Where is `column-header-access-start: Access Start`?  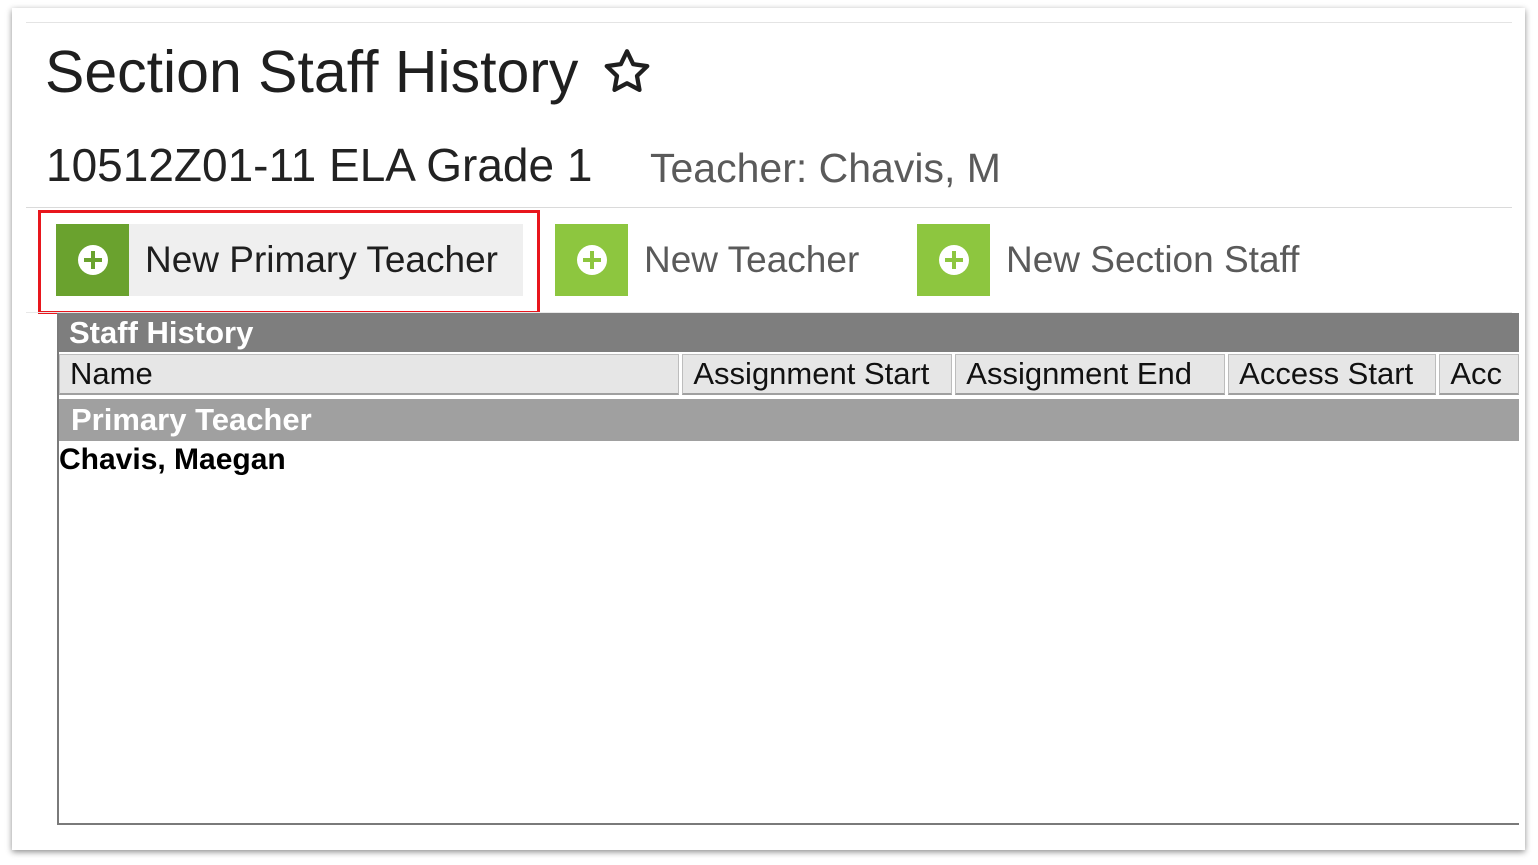
column-header-access-start: Access Start is located at coordinates (1332, 374).